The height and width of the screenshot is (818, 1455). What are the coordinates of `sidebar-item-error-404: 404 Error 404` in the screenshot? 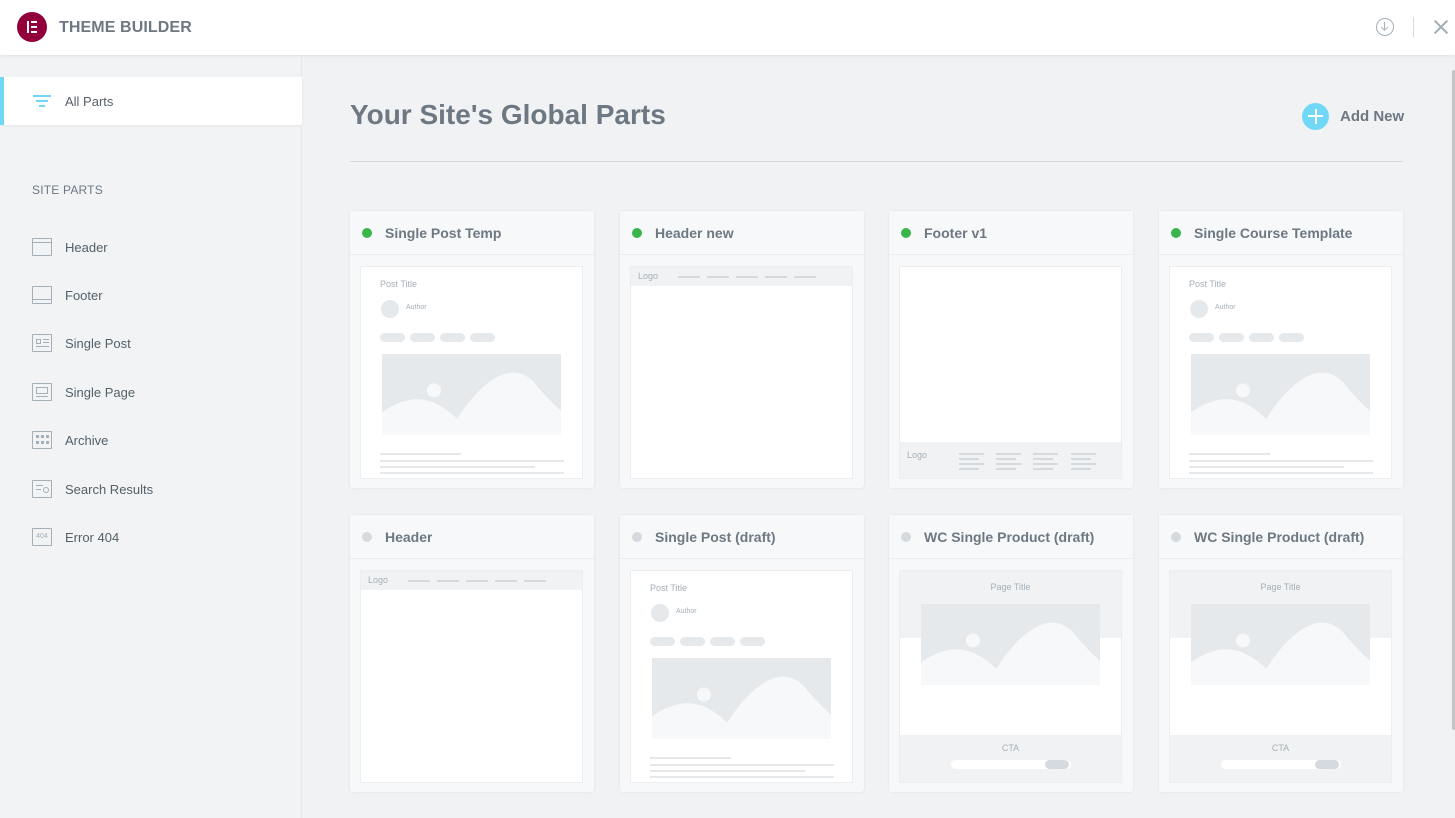 It's located at (162, 537).